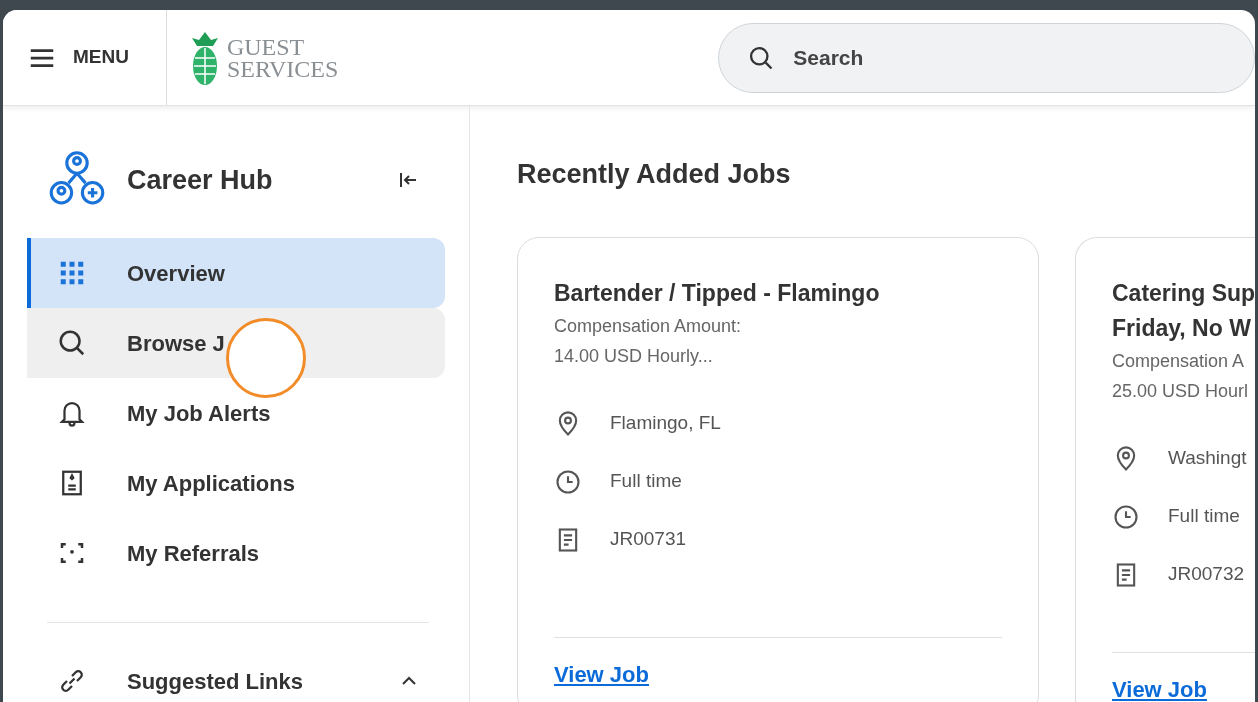 This screenshot has height=702, width=1258. I want to click on sidebar-item: My Applications, so click(236, 483).